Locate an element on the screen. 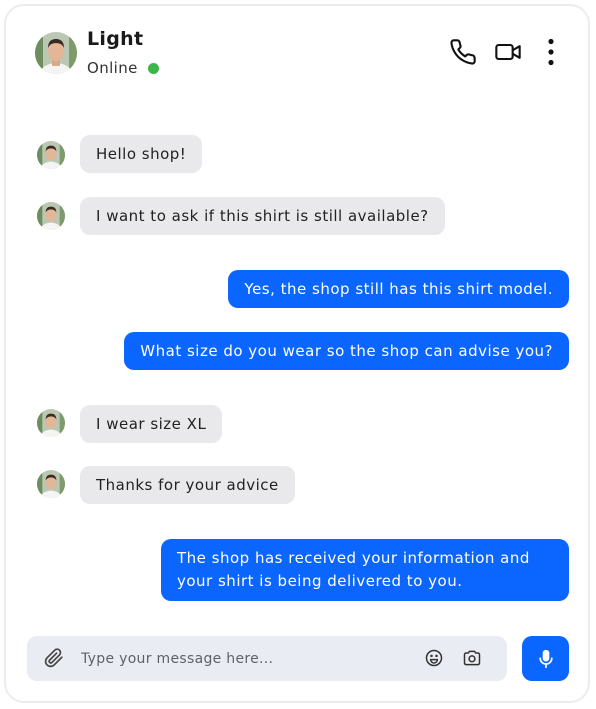 This screenshot has width=596, height=709. incoming-message: I wear size XL is located at coordinates (151, 424).